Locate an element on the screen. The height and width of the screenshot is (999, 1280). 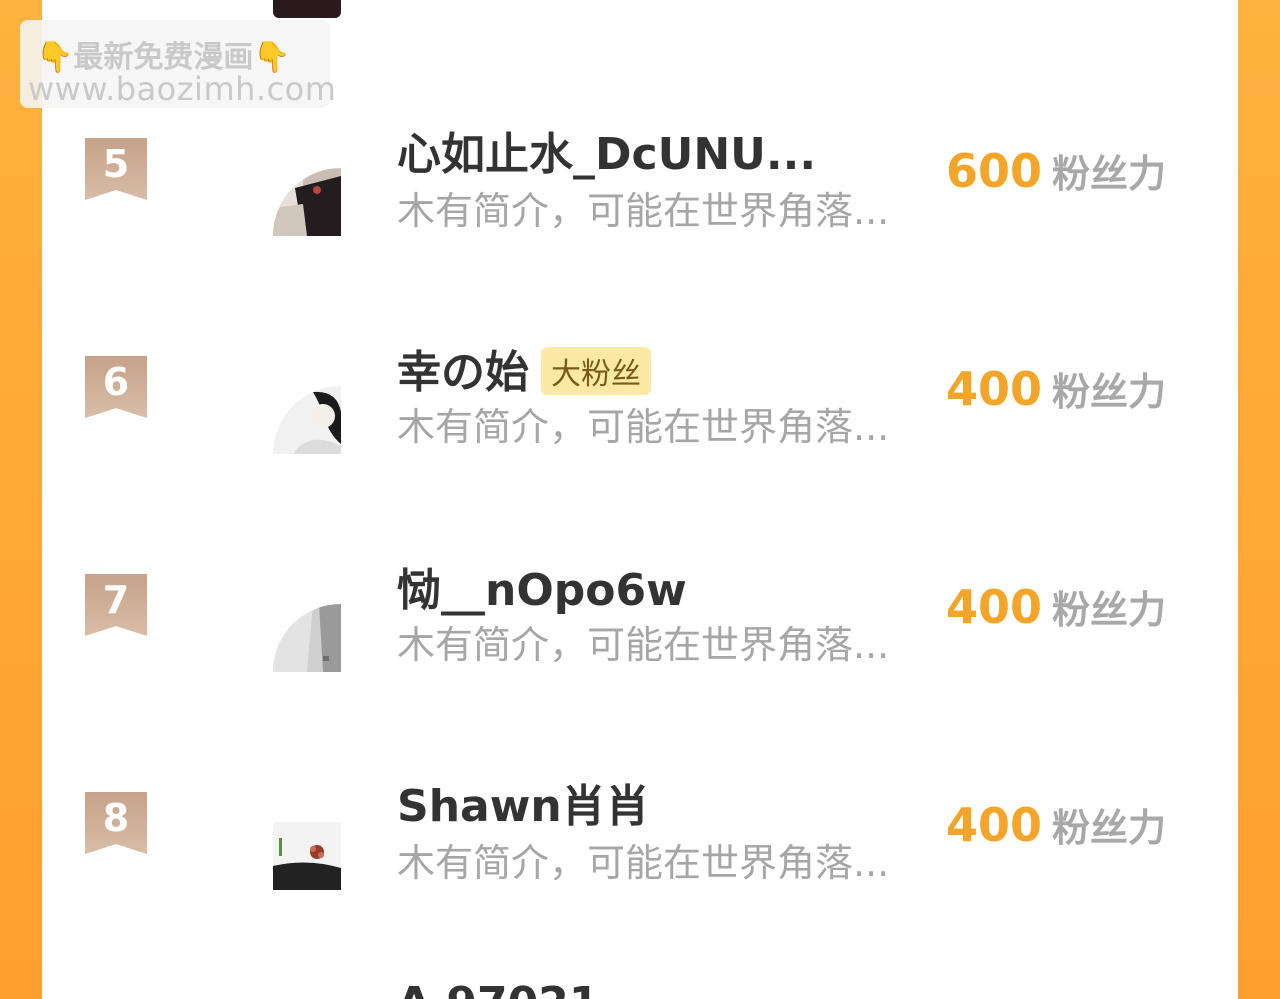
rank-badge: 8 is located at coordinates (116, 823).